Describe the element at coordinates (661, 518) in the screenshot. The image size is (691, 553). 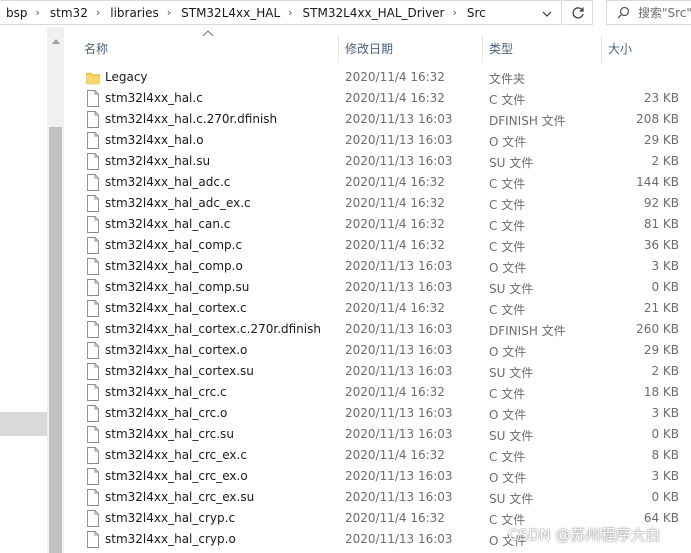
I see `file-size: 64 KB` at that location.